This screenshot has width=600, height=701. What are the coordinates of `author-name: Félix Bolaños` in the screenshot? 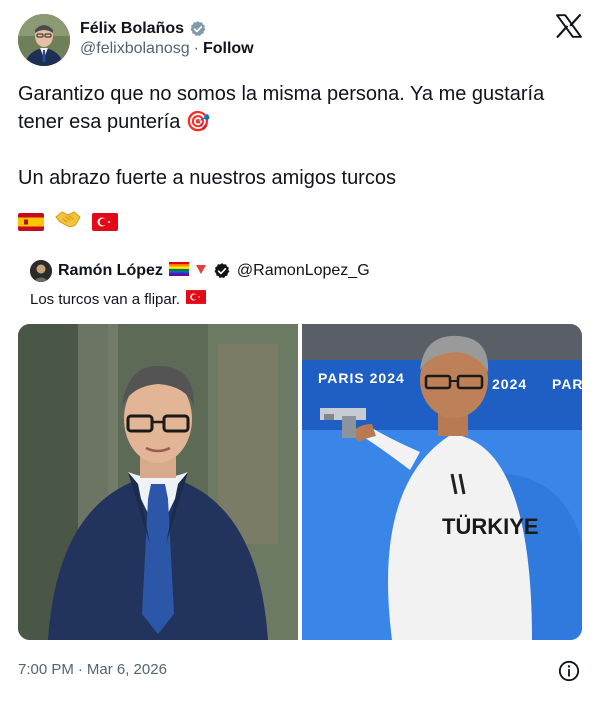 It's located at (132, 29).